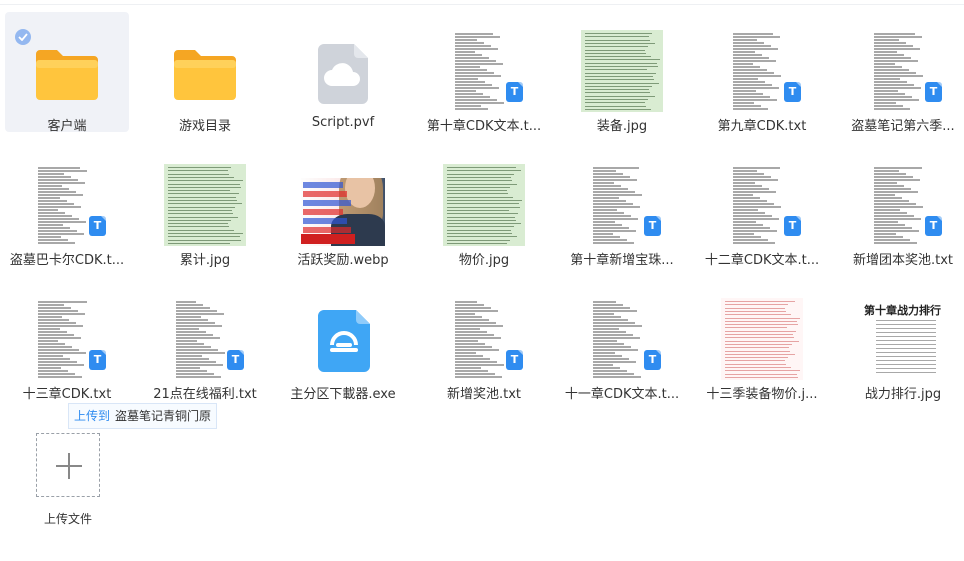  Describe the element at coordinates (343, 122) in the screenshot. I see `file-name: Script.pvf` at that location.